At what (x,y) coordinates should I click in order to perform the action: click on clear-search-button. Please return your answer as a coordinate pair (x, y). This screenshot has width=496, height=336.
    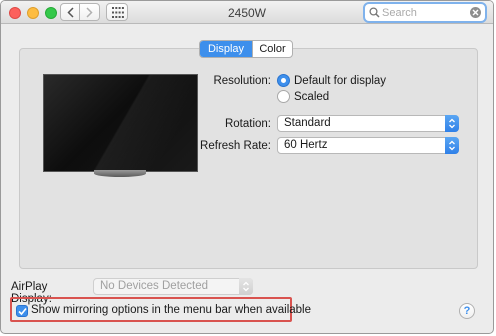
    Looking at the image, I should click on (475, 12).